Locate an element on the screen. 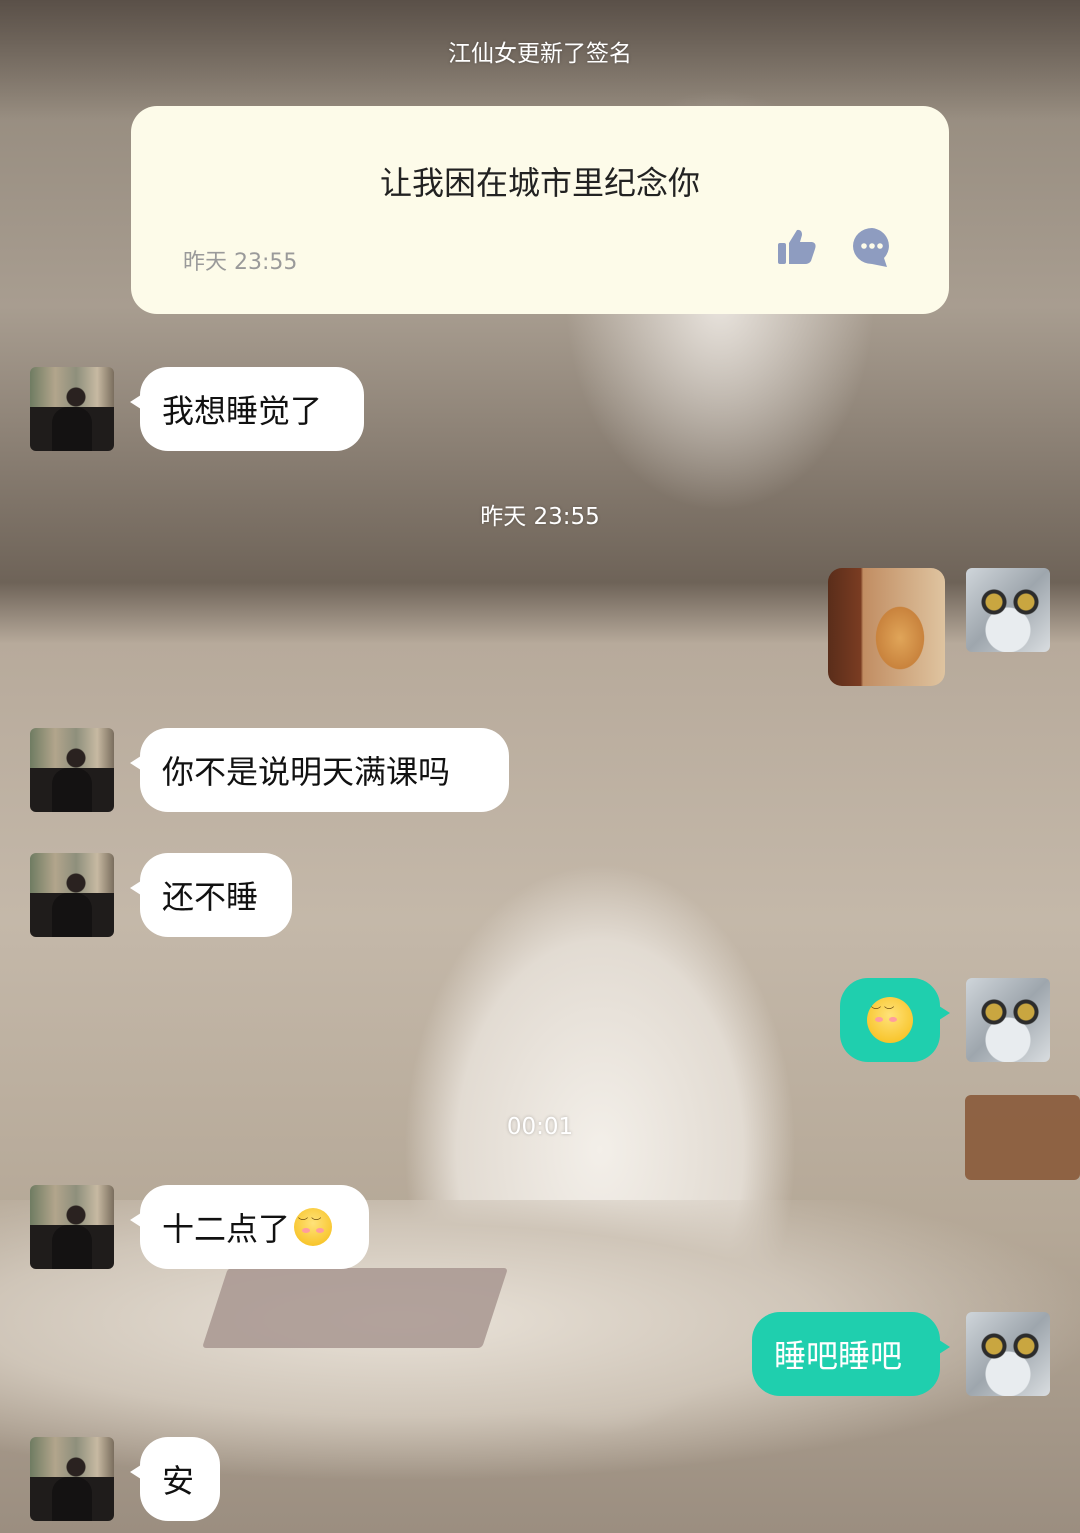  message-bubble: 你不是说明天满课吗 is located at coordinates (319, 770).